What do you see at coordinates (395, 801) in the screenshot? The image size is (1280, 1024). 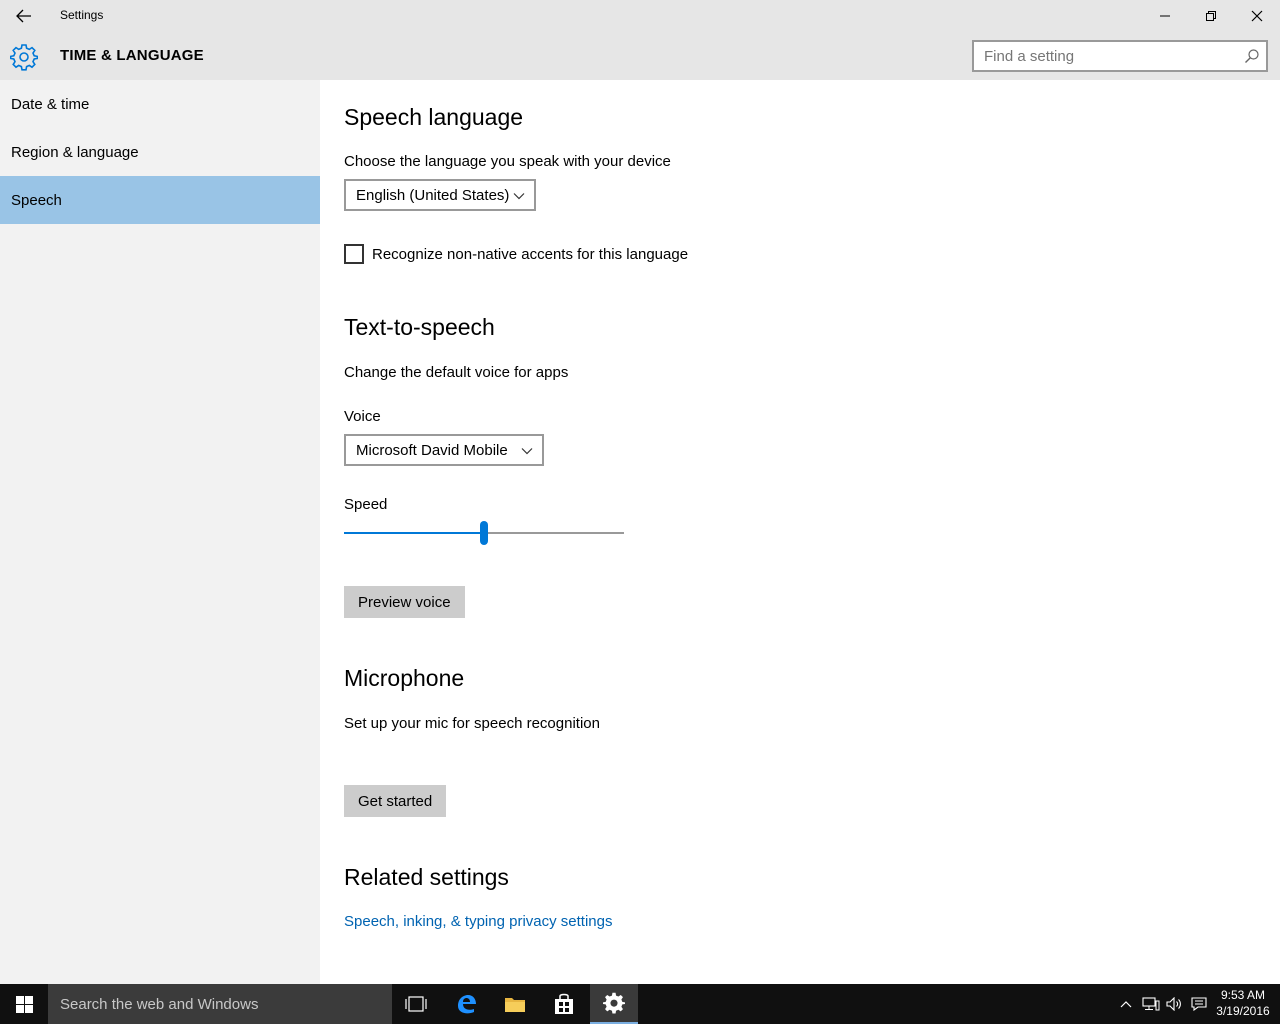 I see `get-started-button: Get started` at bounding box center [395, 801].